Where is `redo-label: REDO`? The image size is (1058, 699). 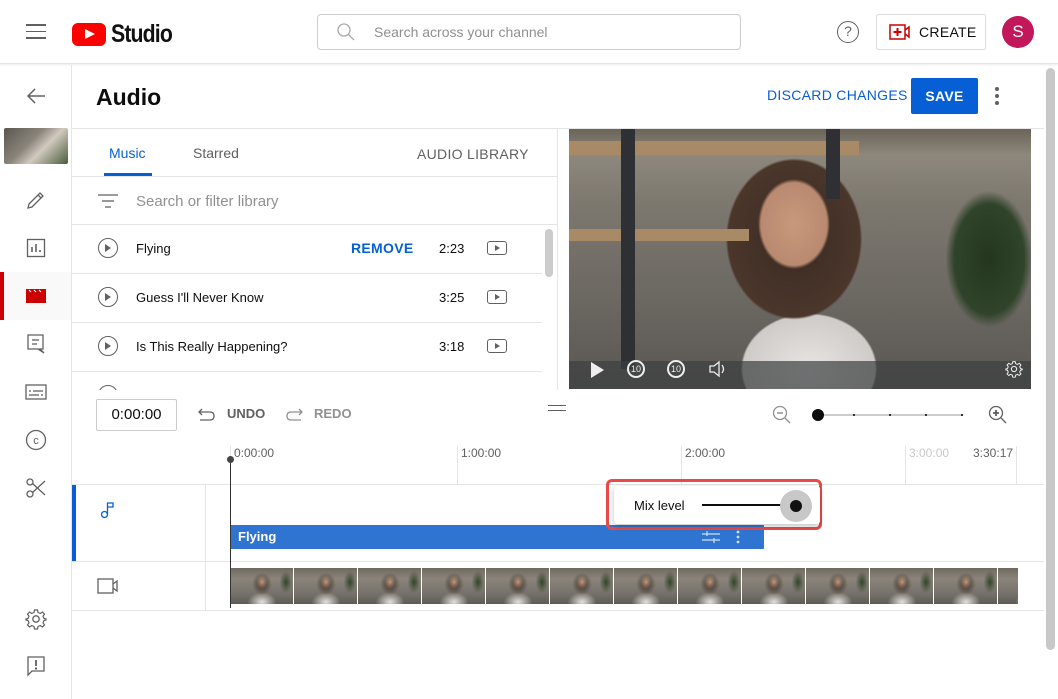 redo-label: REDO is located at coordinates (333, 413).